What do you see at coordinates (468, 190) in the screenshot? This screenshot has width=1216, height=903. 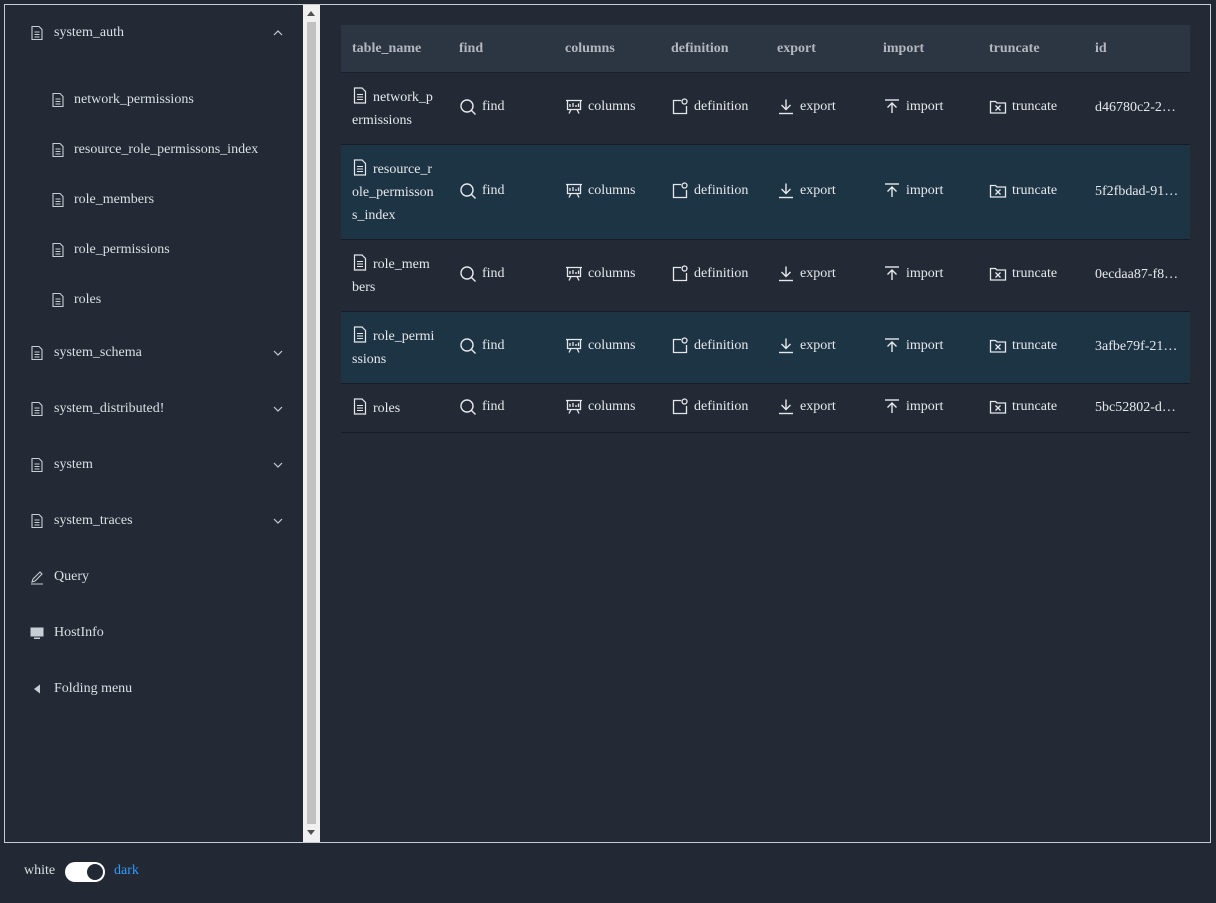 I see `search-icon` at bounding box center [468, 190].